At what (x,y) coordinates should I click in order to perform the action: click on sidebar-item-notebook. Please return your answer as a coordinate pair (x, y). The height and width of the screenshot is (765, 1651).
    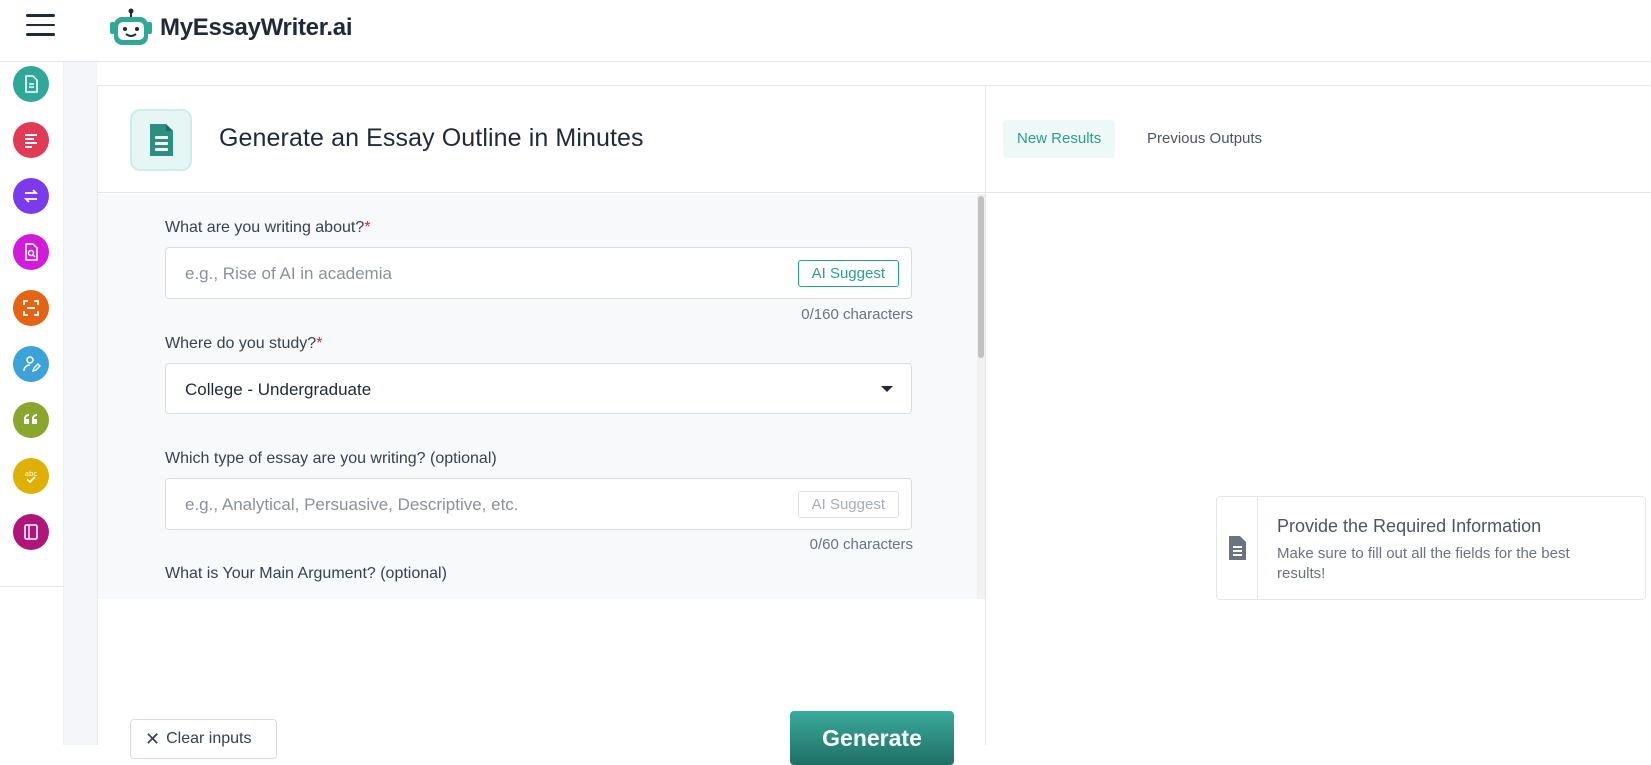
    Looking at the image, I should click on (31, 532).